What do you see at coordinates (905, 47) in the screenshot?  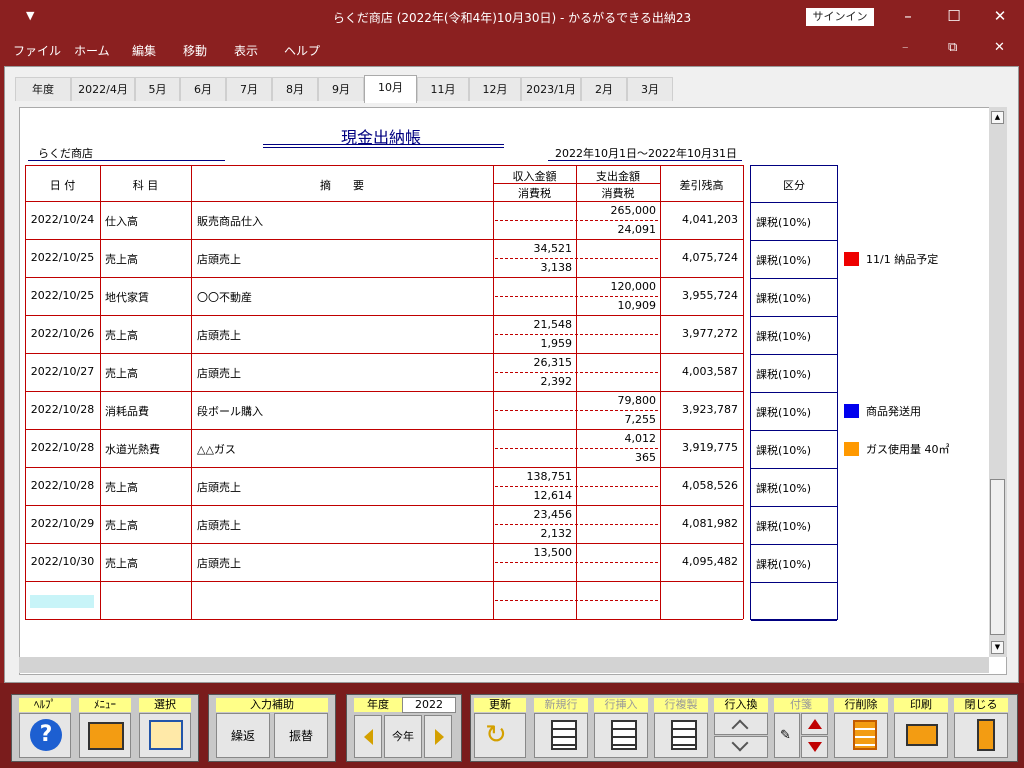 I see `doc-minimize-icon: –` at bounding box center [905, 47].